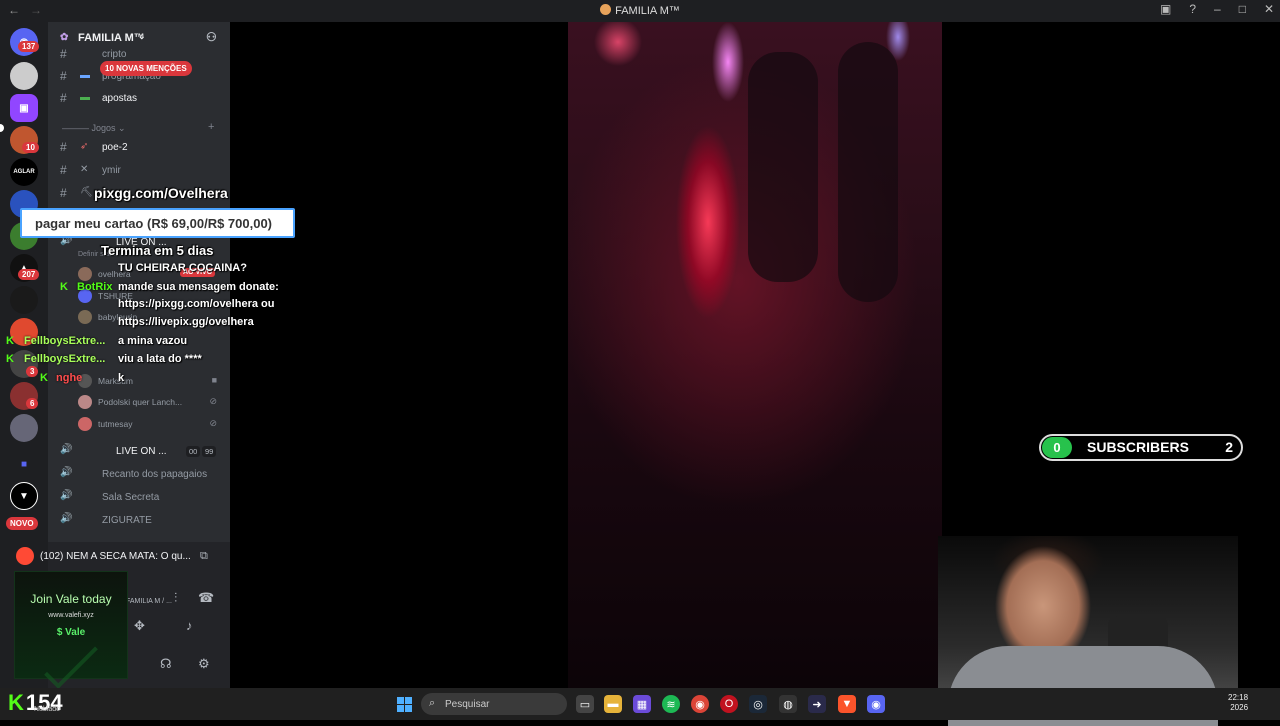 The width and height of the screenshot is (1280, 726). I want to click on app-icon, so click(606, 9).